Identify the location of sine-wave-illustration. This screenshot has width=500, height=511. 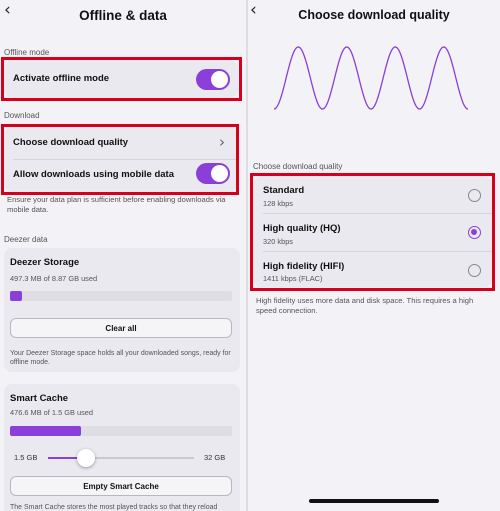
(371, 78).